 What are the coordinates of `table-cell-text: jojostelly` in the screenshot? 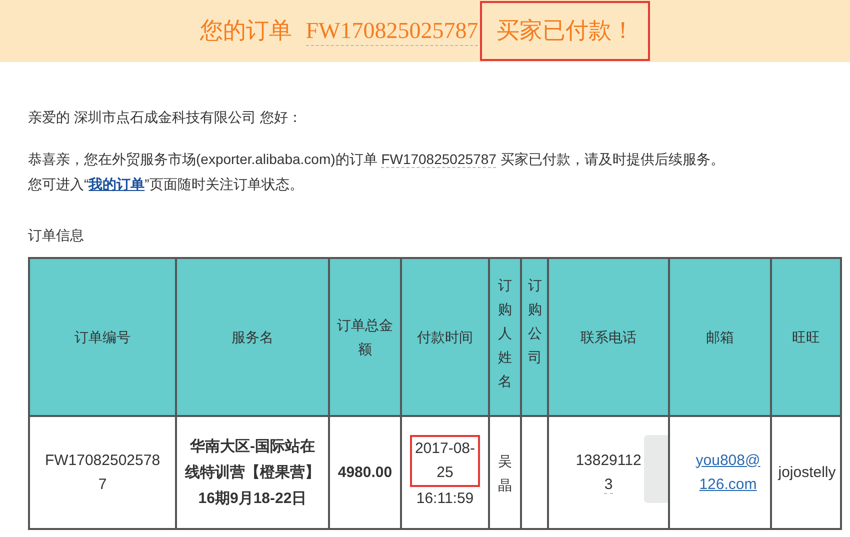 It's located at (806, 472).